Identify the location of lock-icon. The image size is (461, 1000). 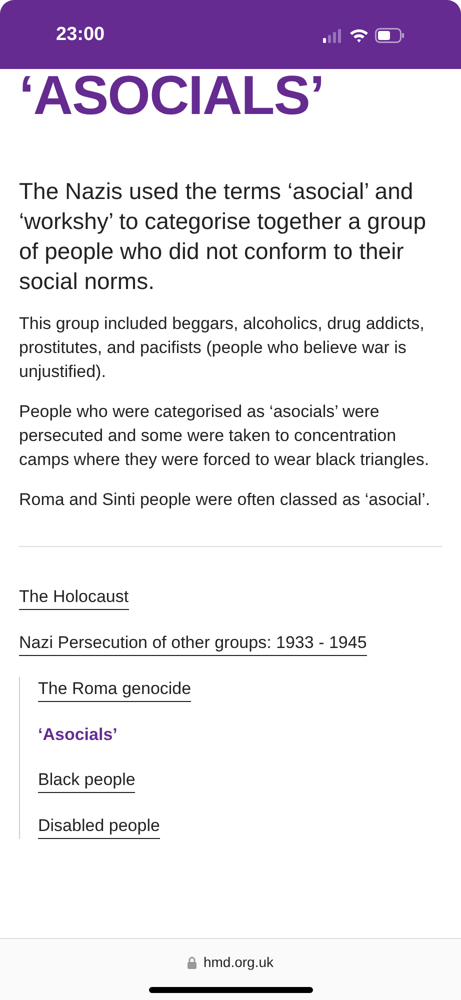
(192, 962).